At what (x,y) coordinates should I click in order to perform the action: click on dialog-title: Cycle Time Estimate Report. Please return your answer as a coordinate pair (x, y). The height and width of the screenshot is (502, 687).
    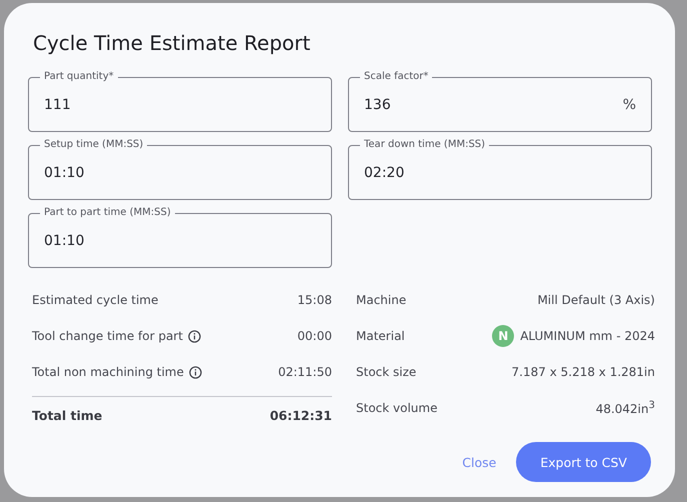
    Looking at the image, I should click on (172, 43).